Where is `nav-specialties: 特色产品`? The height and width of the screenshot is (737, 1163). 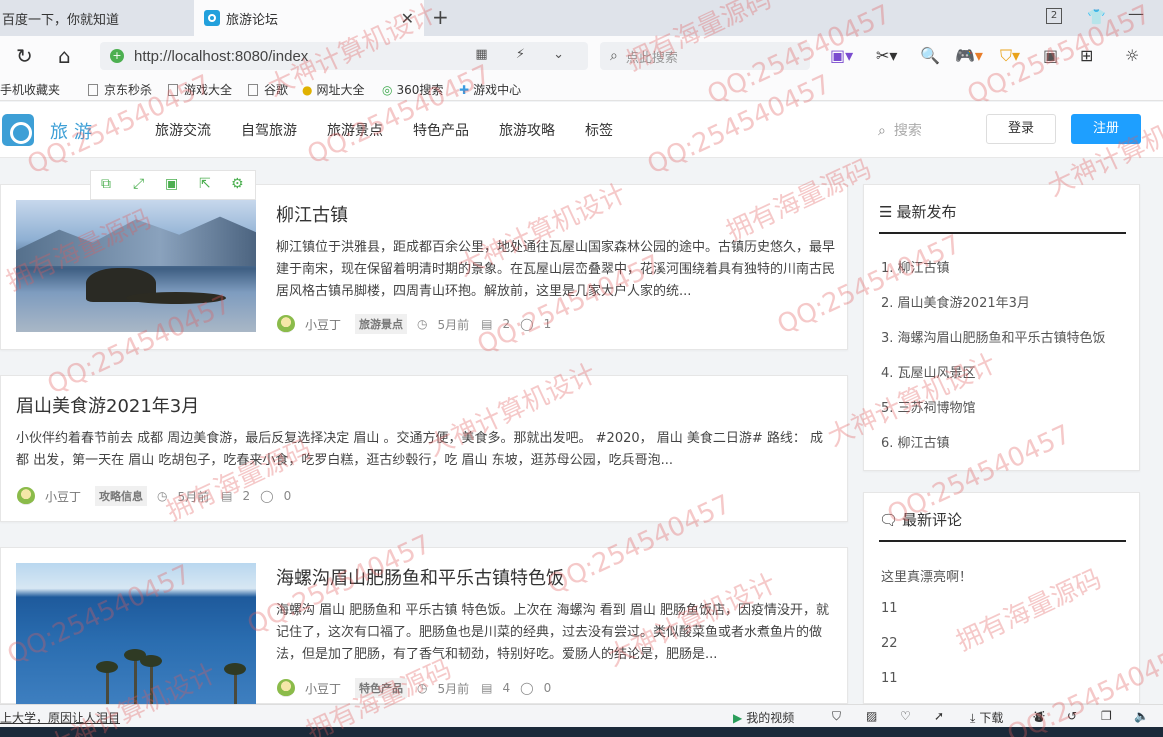
nav-specialties: 特色产品 is located at coordinates (441, 130).